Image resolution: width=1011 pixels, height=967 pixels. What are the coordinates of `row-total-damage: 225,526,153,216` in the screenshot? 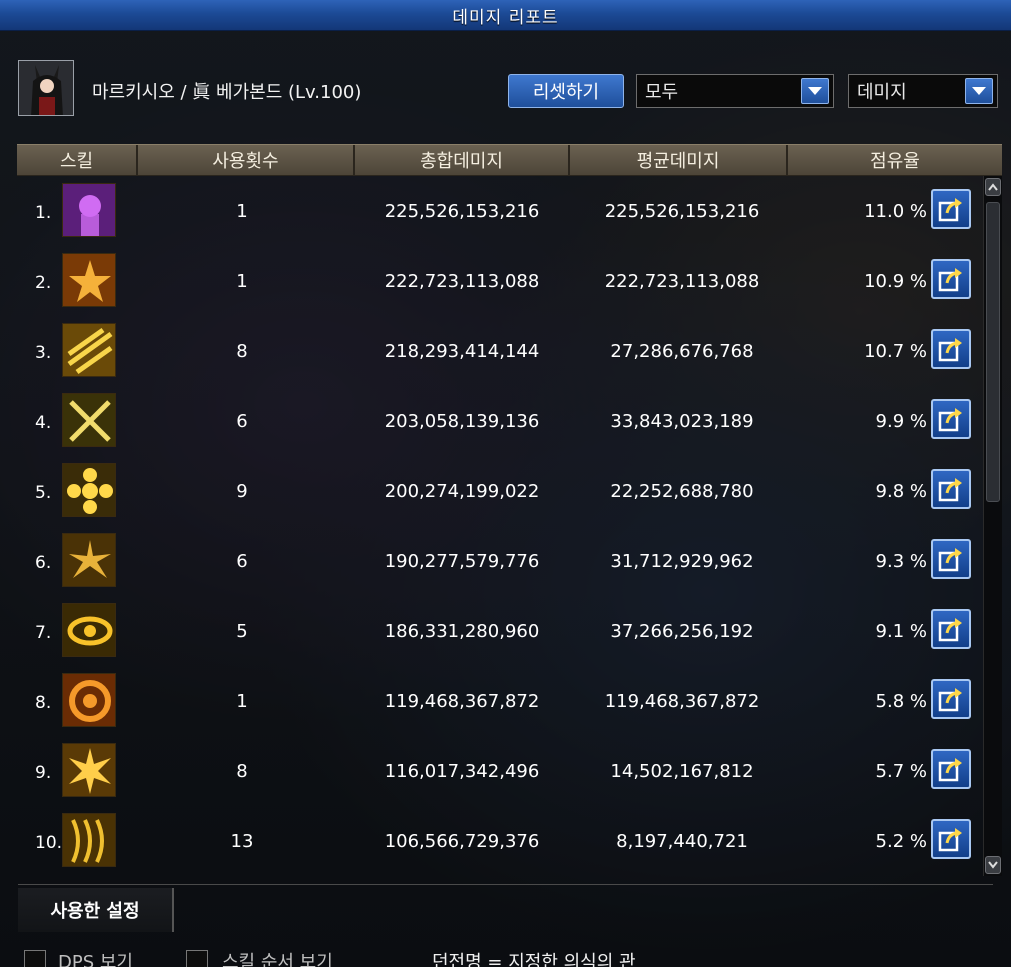 It's located at (462, 211).